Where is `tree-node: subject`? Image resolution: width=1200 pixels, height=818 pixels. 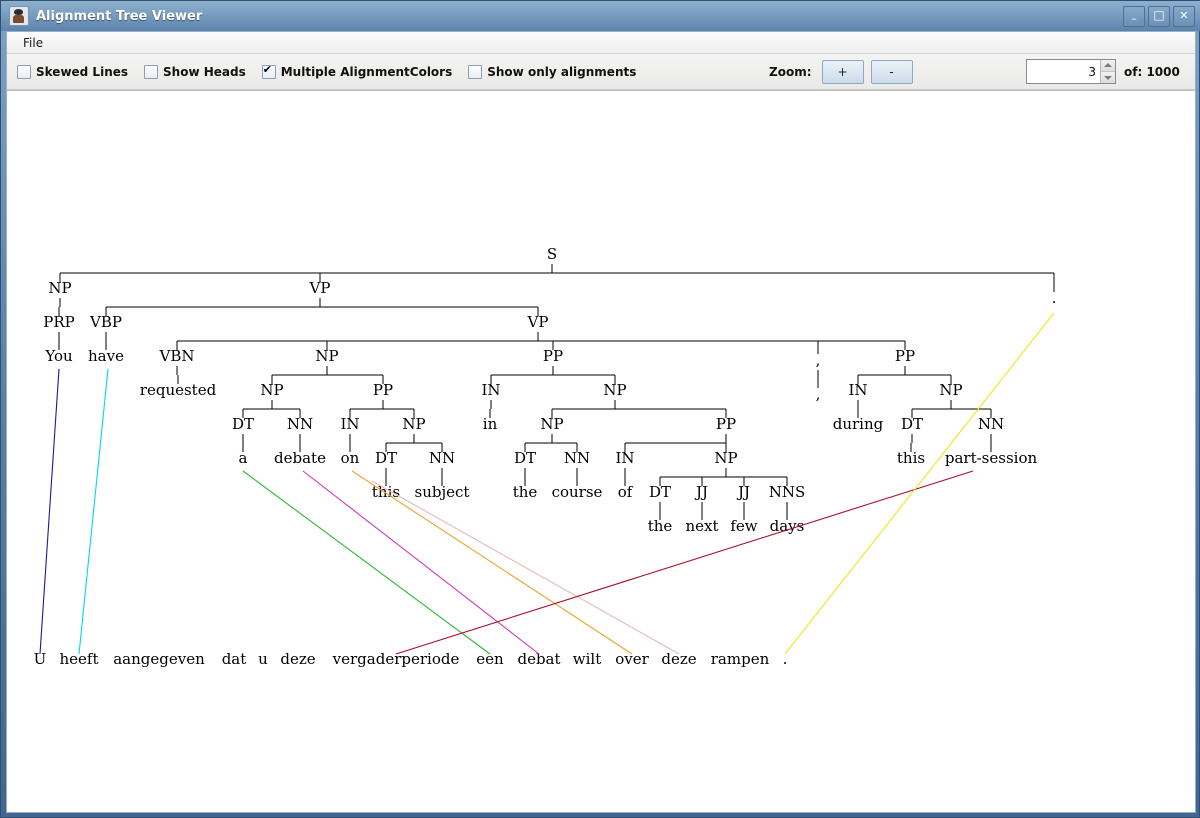
tree-node: subject is located at coordinates (442, 492).